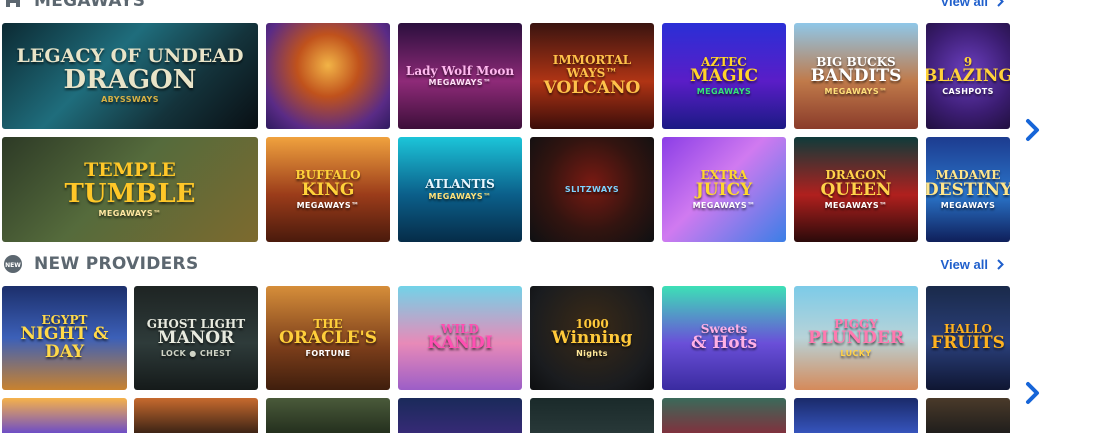 This screenshot has width=1097, height=433. I want to click on megaways-game-tile: AZTEC MAGIC MEGAWAYS, so click(724, 76).